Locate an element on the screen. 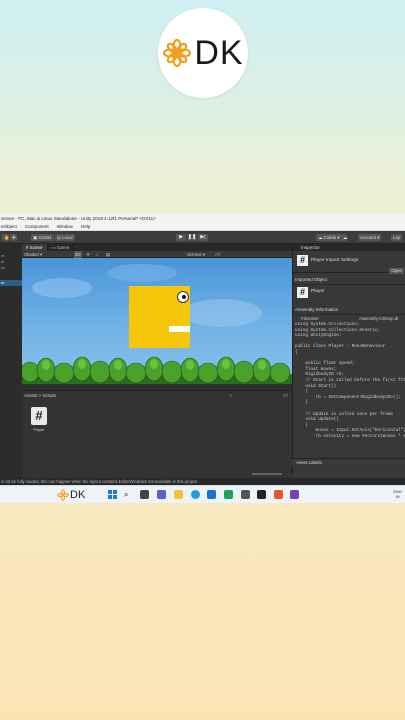 This screenshot has height=720, width=405. play-icon: ▶ is located at coordinates (181, 237).